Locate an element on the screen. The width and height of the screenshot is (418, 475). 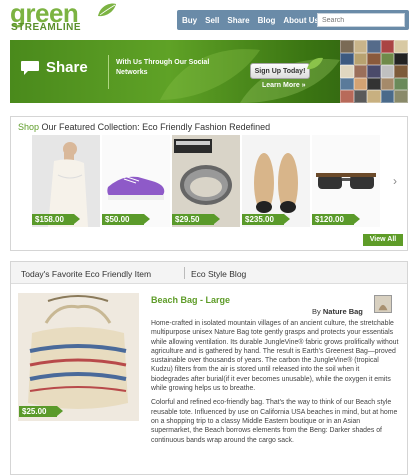
leaf-icon is located at coordinates (315, 63).